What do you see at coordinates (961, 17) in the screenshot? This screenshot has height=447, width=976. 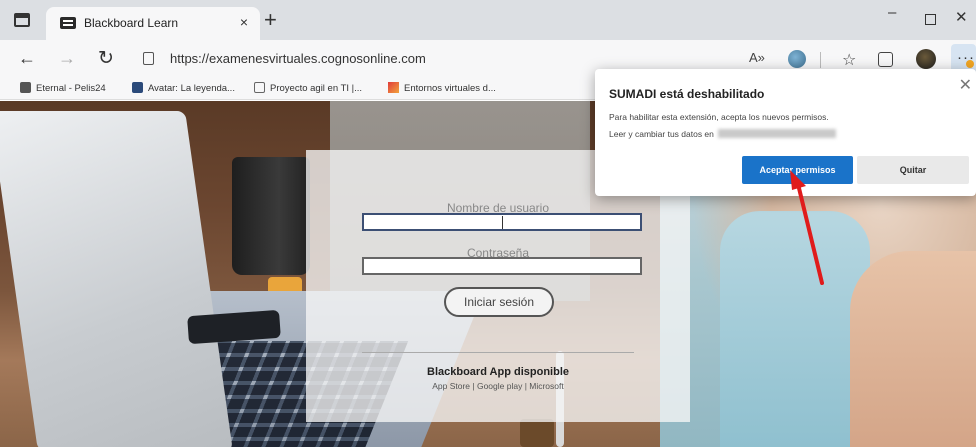 I see `close-window-button: ✕` at bounding box center [961, 17].